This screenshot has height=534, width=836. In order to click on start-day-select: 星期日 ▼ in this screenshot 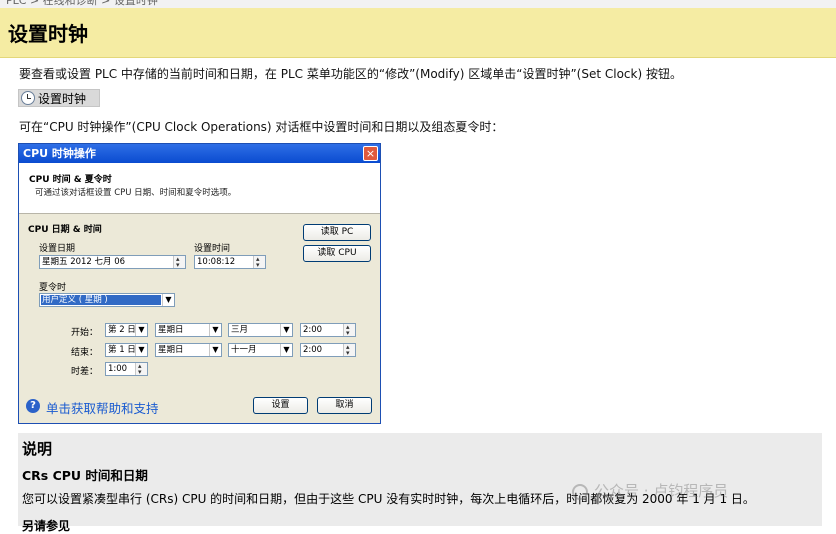, I will do `click(188, 330)`.